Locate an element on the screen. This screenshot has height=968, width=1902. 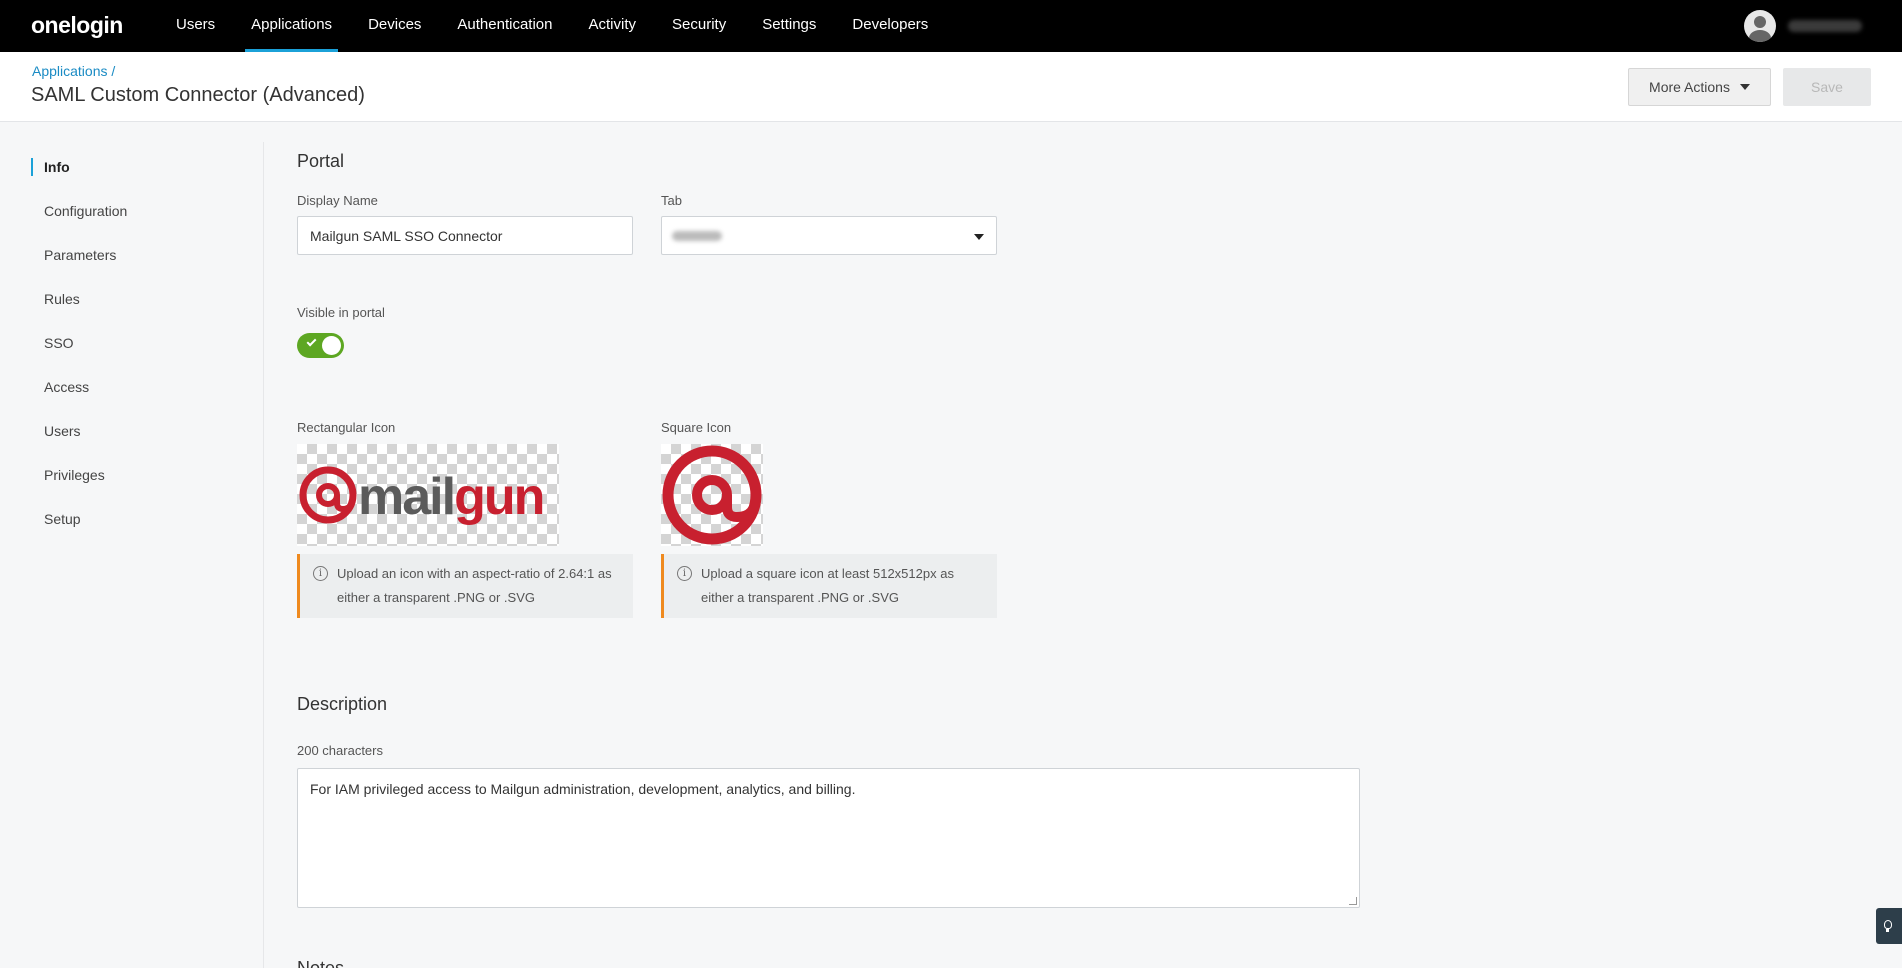
user-menu is located at coordinates (1803, 26).